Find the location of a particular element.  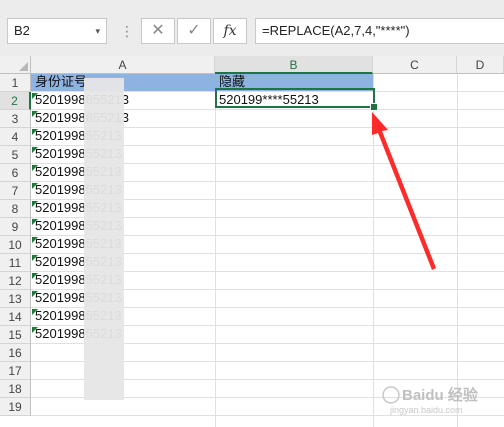

privacy-blur-overlay is located at coordinates (104, 239).